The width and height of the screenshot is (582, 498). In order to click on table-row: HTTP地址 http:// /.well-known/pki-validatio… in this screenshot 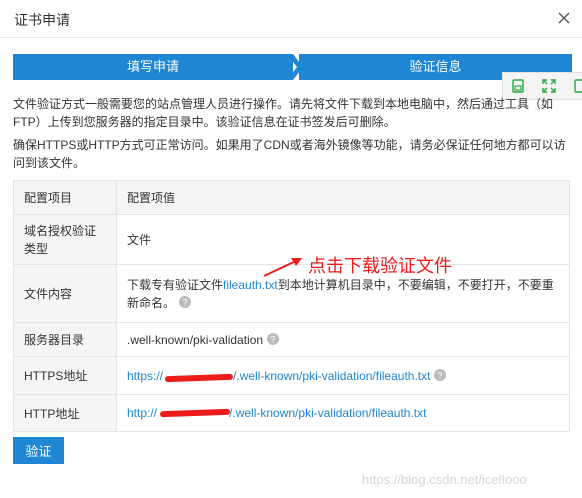, I will do `click(291, 413)`.